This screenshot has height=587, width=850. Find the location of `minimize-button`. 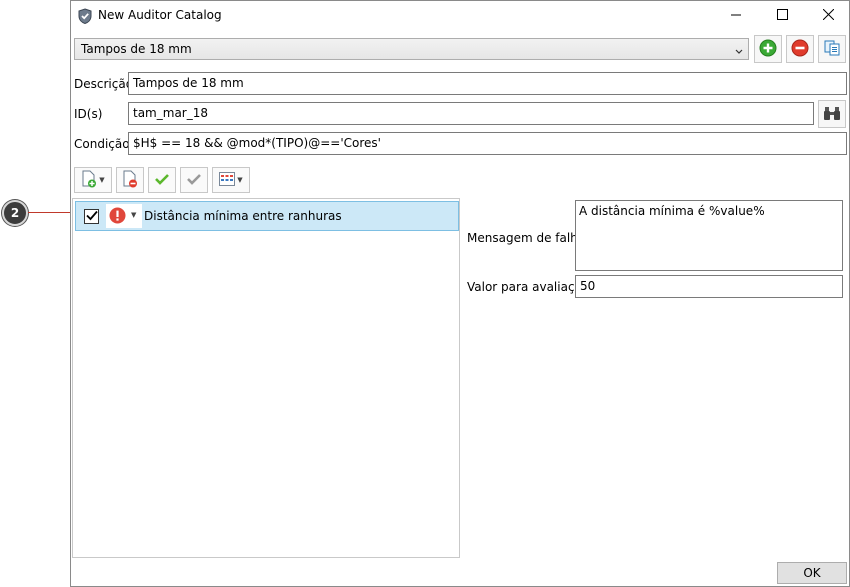

minimize-button is located at coordinates (736, 15).